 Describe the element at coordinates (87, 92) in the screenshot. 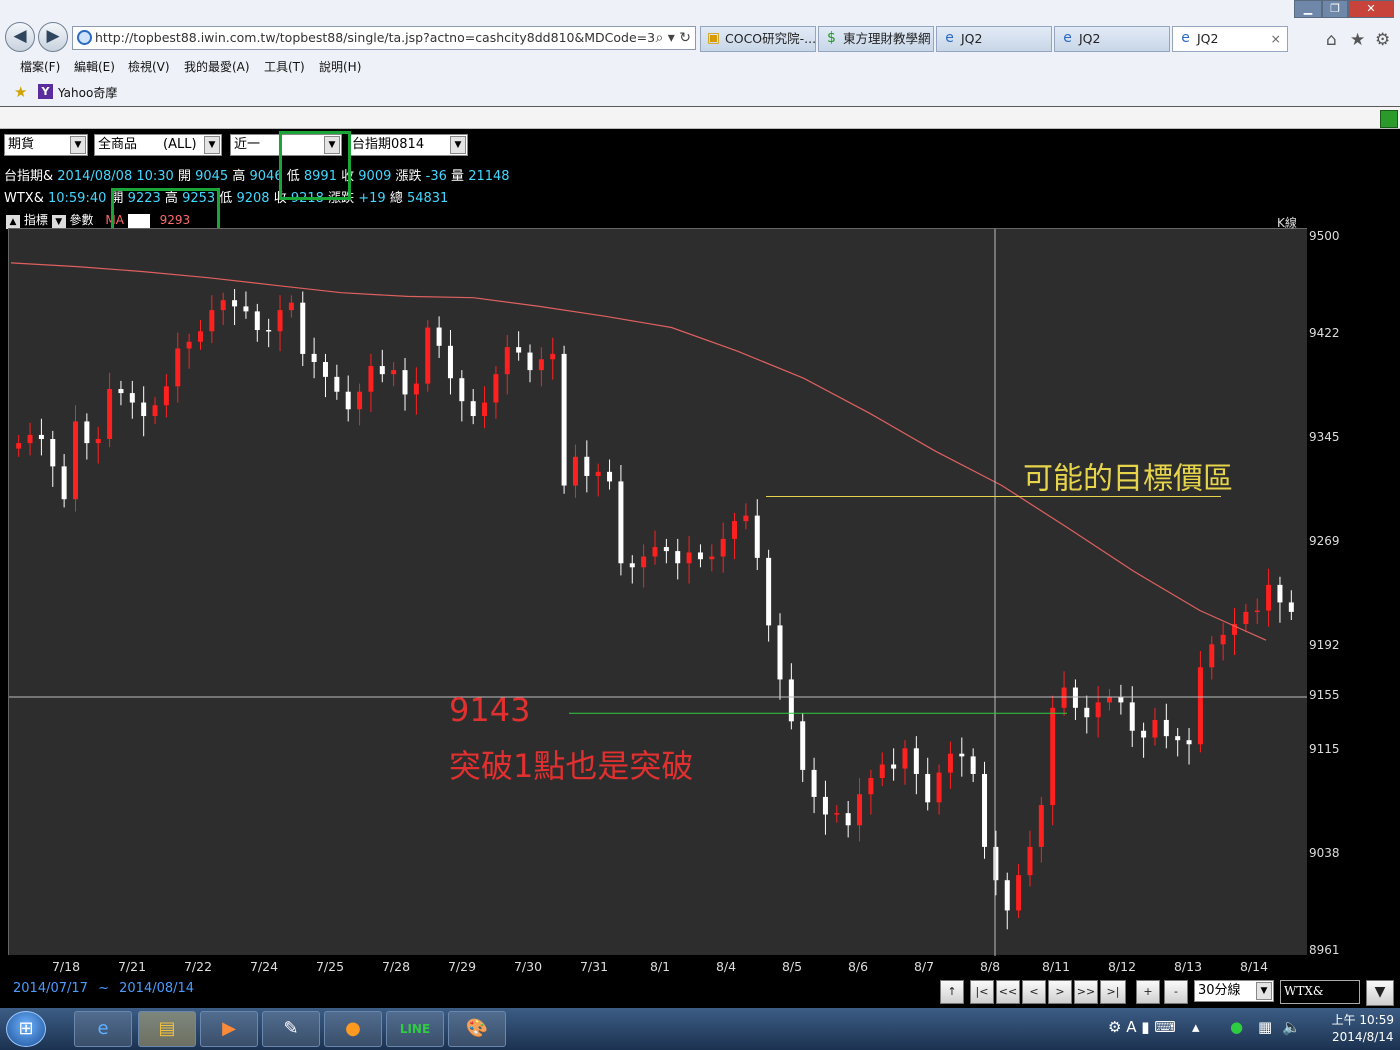

I see `favorite-link: Yahoo奇摩` at that location.